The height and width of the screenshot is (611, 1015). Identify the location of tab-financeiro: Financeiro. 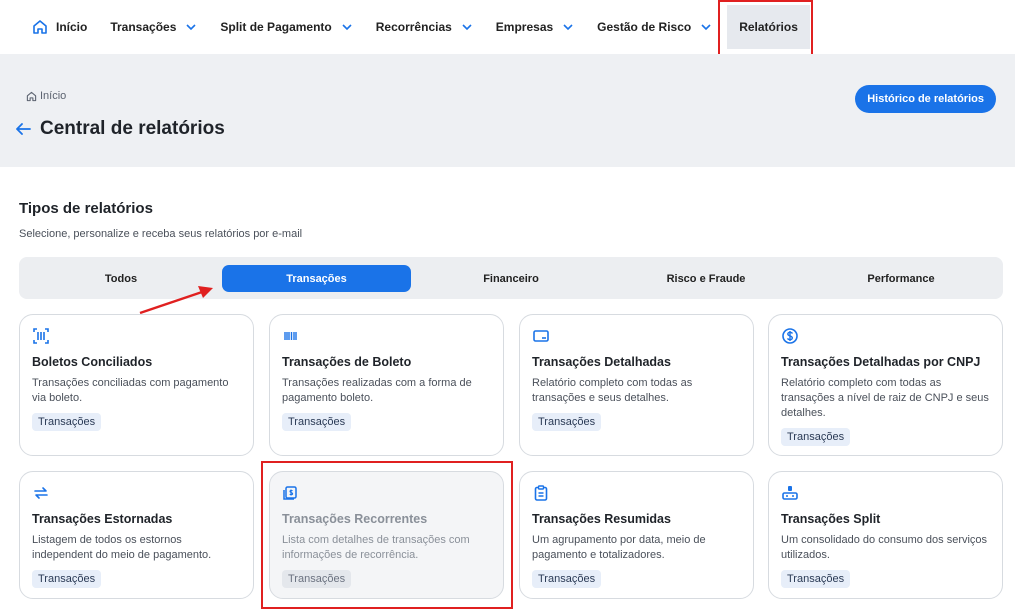
(511, 278).